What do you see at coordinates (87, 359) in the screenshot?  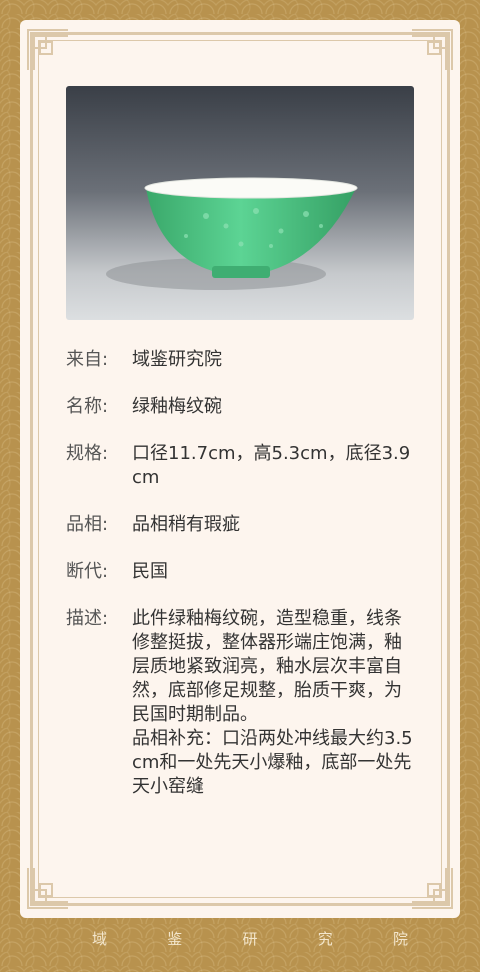 I see `source-label: 来自:` at bounding box center [87, 359].